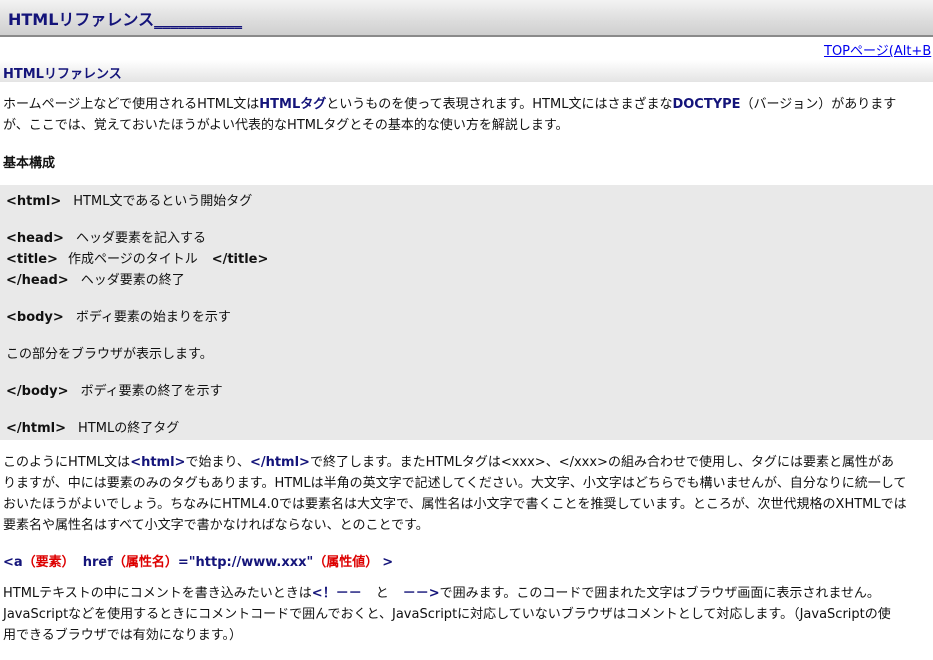 The height and width of the screenshot is (660, 933). What do you see at coordinates (97, 562) in the screenshot?
I see `example-attribute: href` at bounding box center [97, 562].